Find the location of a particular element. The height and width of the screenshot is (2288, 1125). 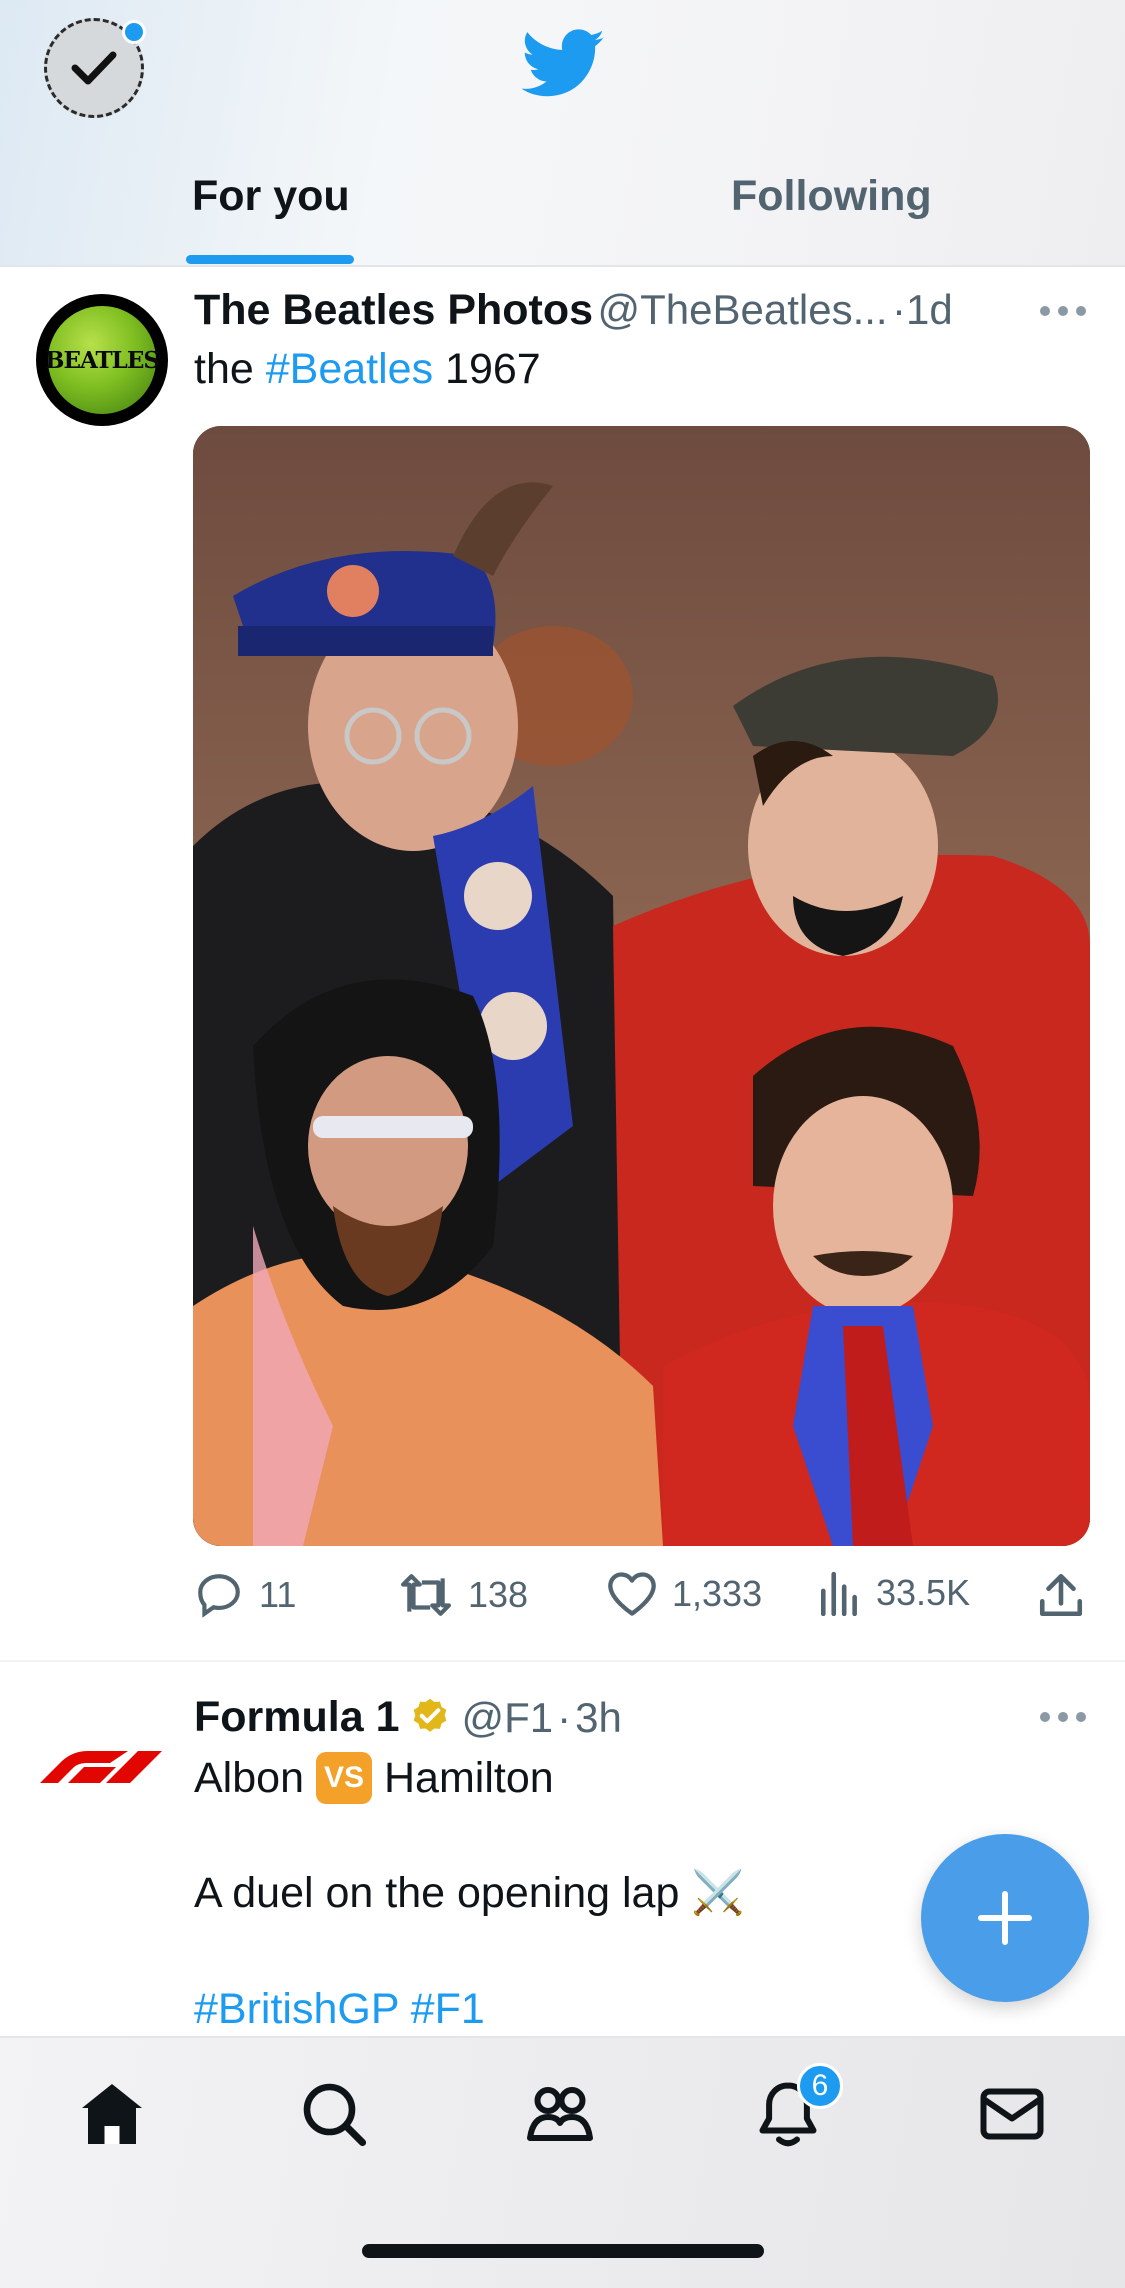

compose-tweet-button is located at coordinates (1005, 1918).